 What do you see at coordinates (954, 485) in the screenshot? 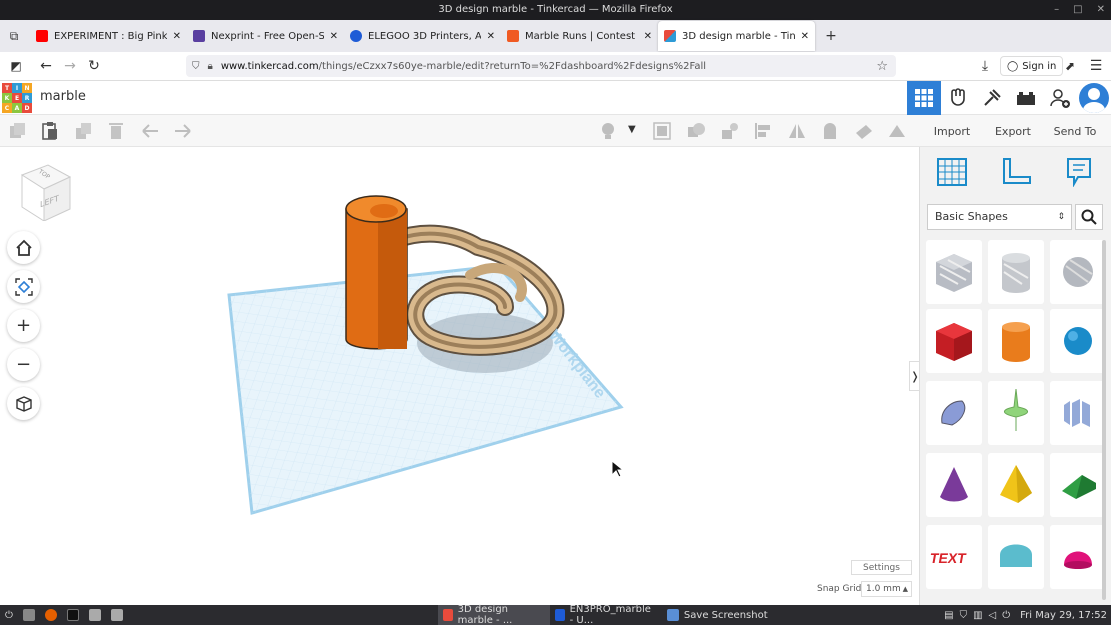
I see `shape-cone` at bounding box center [954, 485].